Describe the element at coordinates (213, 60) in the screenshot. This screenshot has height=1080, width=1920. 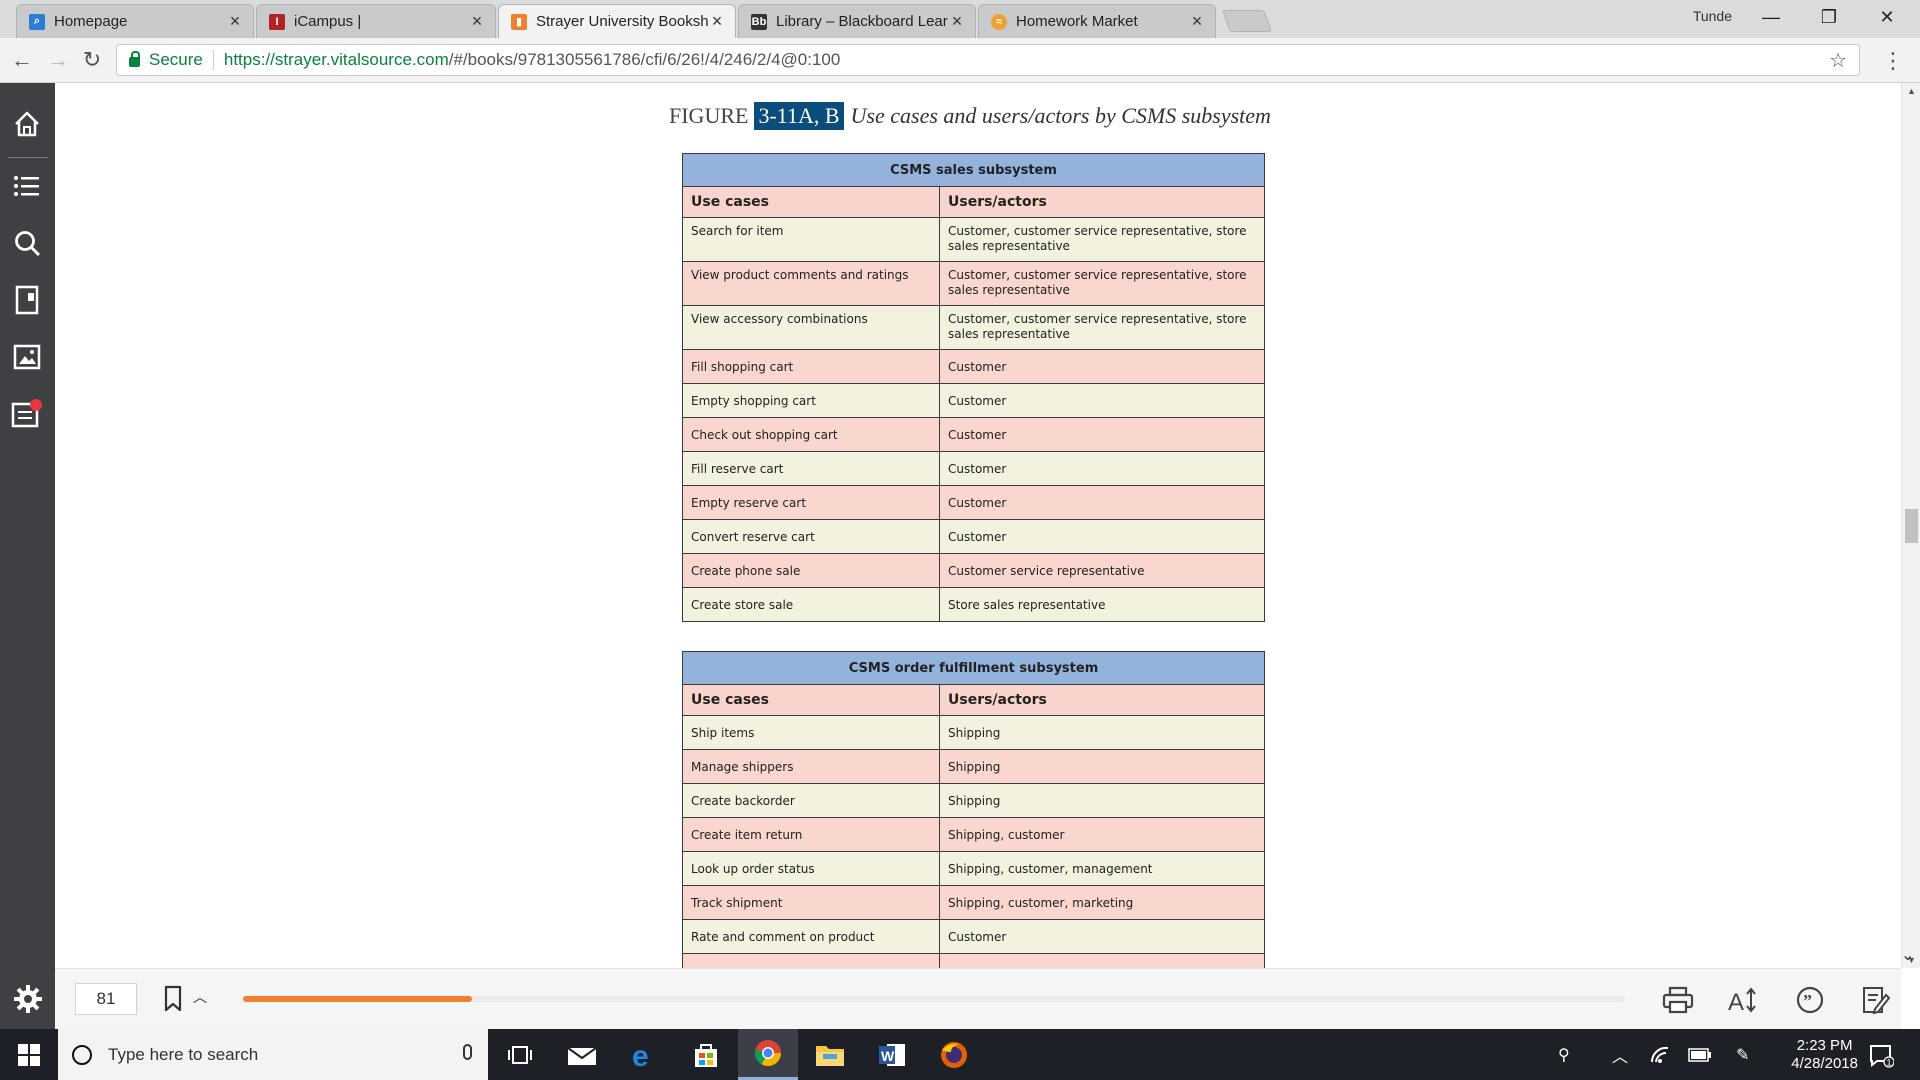
I see `address-divider` at that location.